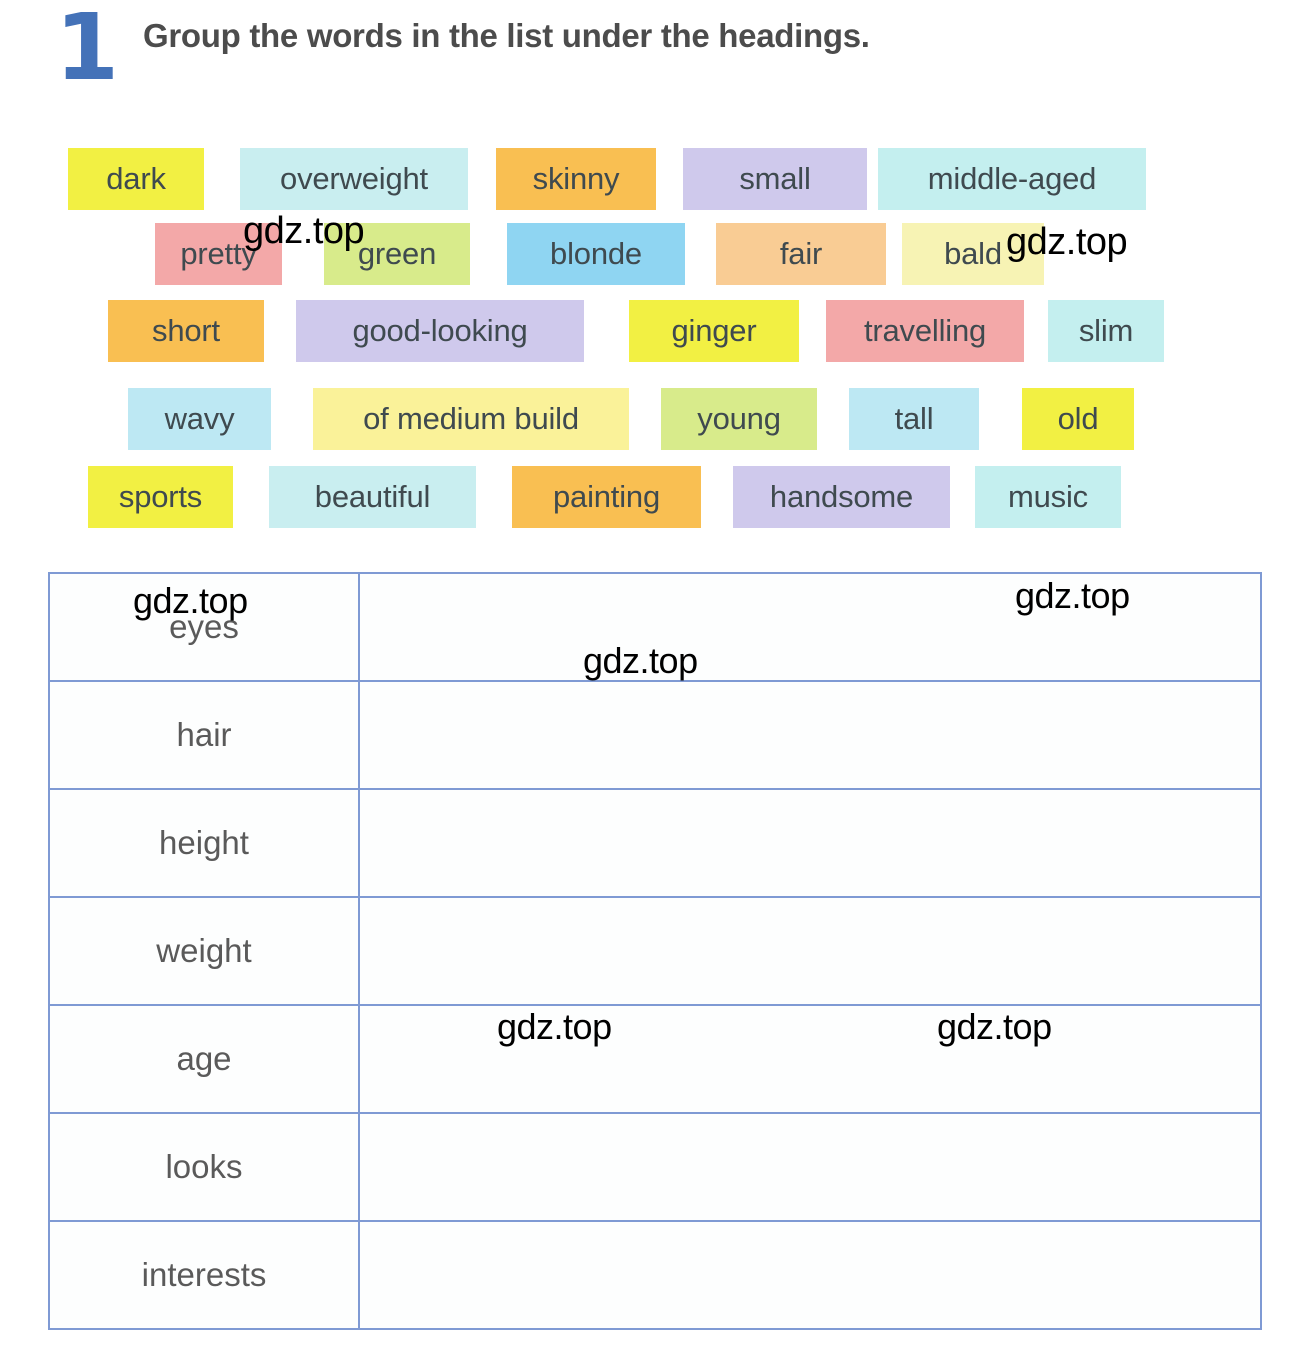 Image resolution: width=1307 pixels, height=1349 pixels. I want to click on heading-cell-hair: hair, so click(204, 735).